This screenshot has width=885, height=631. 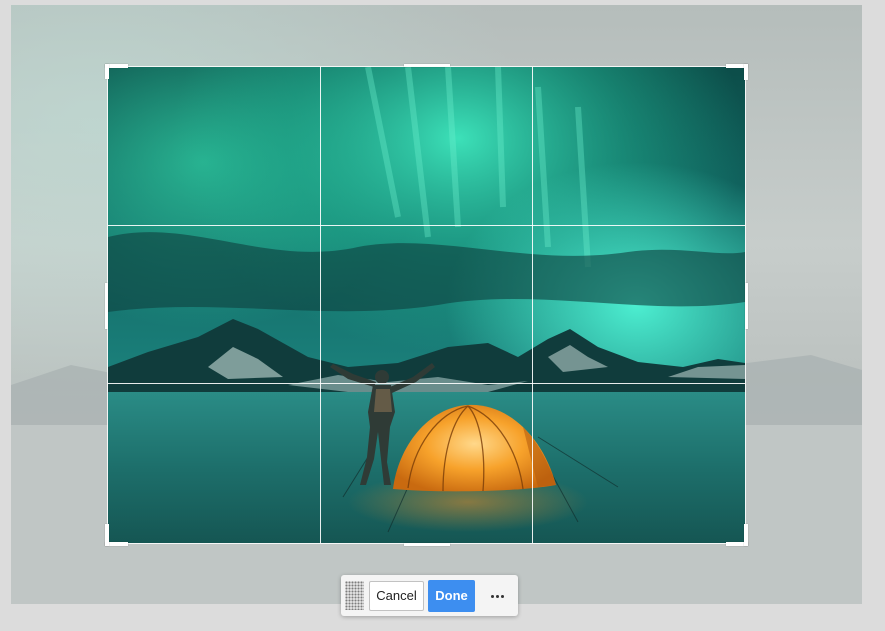 I want to click on done-button: Done, so click(x=451, y=596).